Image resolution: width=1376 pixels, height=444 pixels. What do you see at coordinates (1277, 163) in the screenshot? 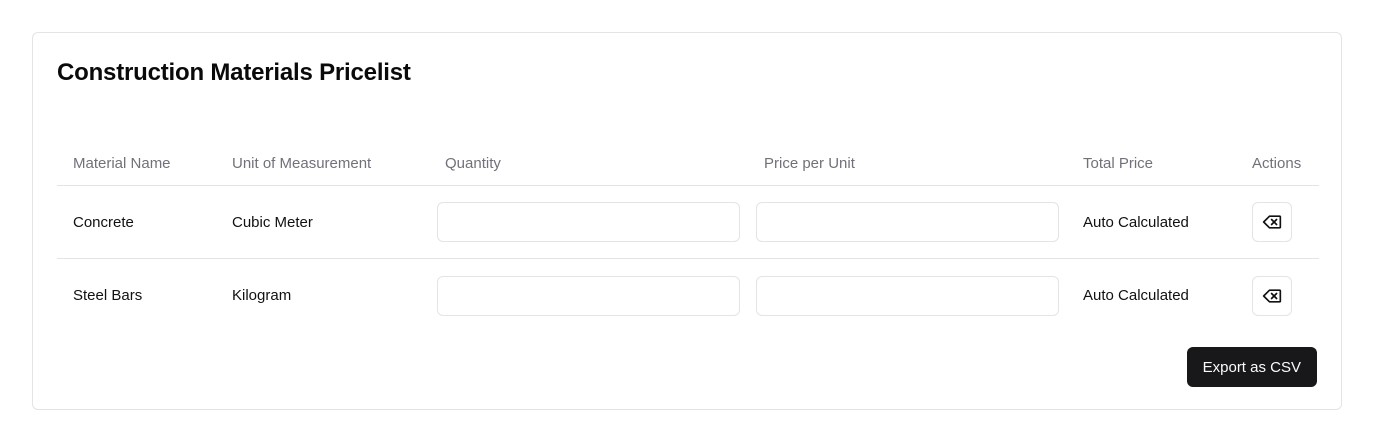
I see `column-header-actions: Actions` at bounding box center [1277, 163].